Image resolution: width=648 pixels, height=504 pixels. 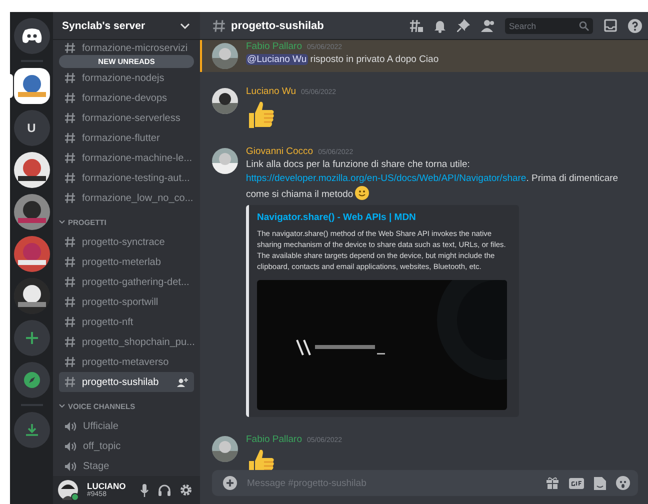 What do you see at coordinates (374, 59) in the screenshot?
I see `message-text: risposto in privato A dopo Ciao` at bounding box center [374, 59].